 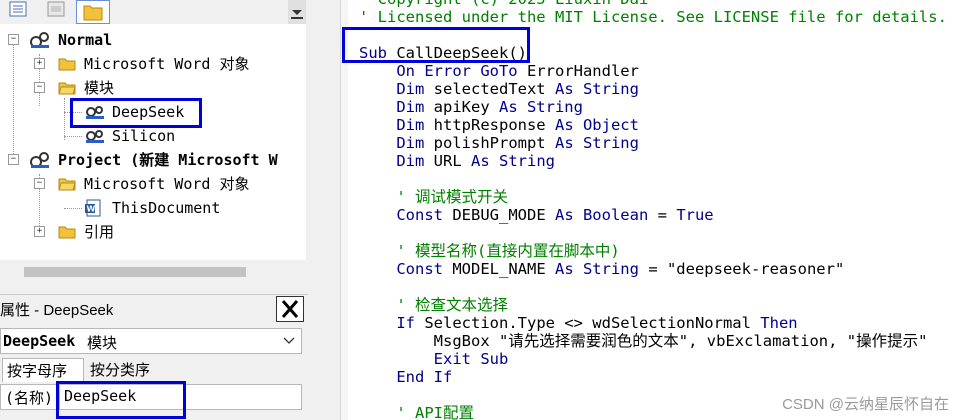 I want to click on toggle-folders-button, so click(x=93, y=12).